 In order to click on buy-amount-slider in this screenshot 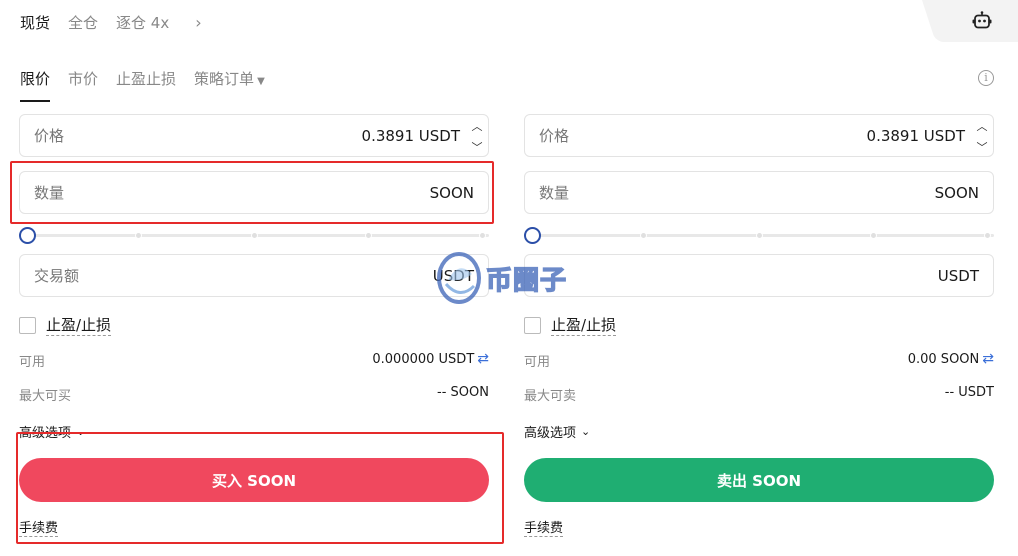, I will do `click(254, 235)`.